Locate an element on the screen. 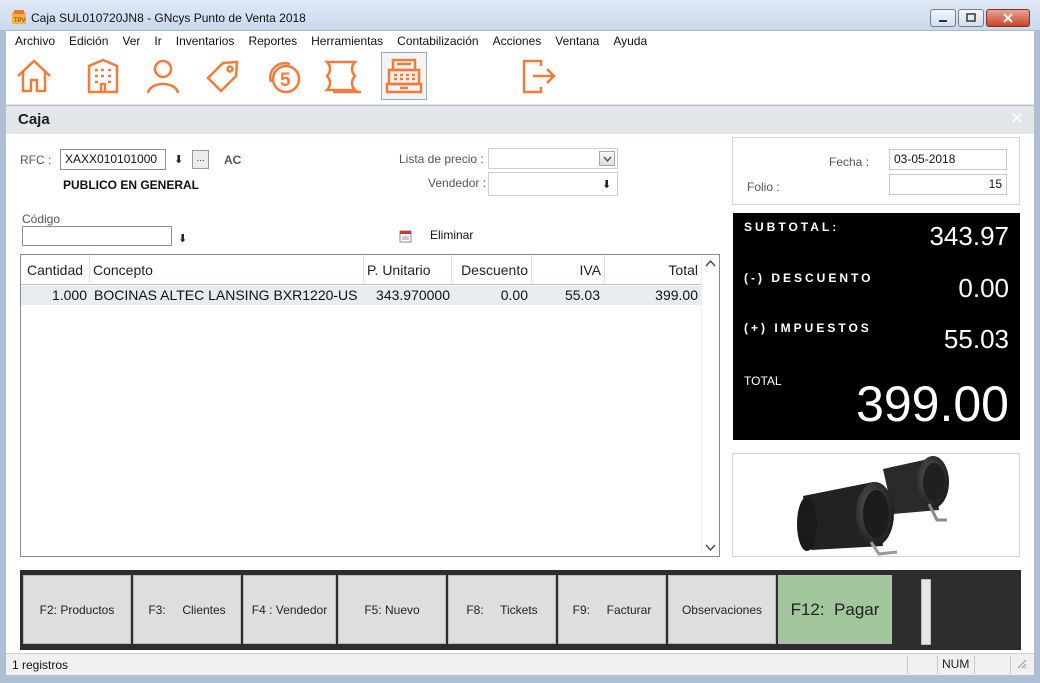  pos-button is located at coordinates (404, 76).